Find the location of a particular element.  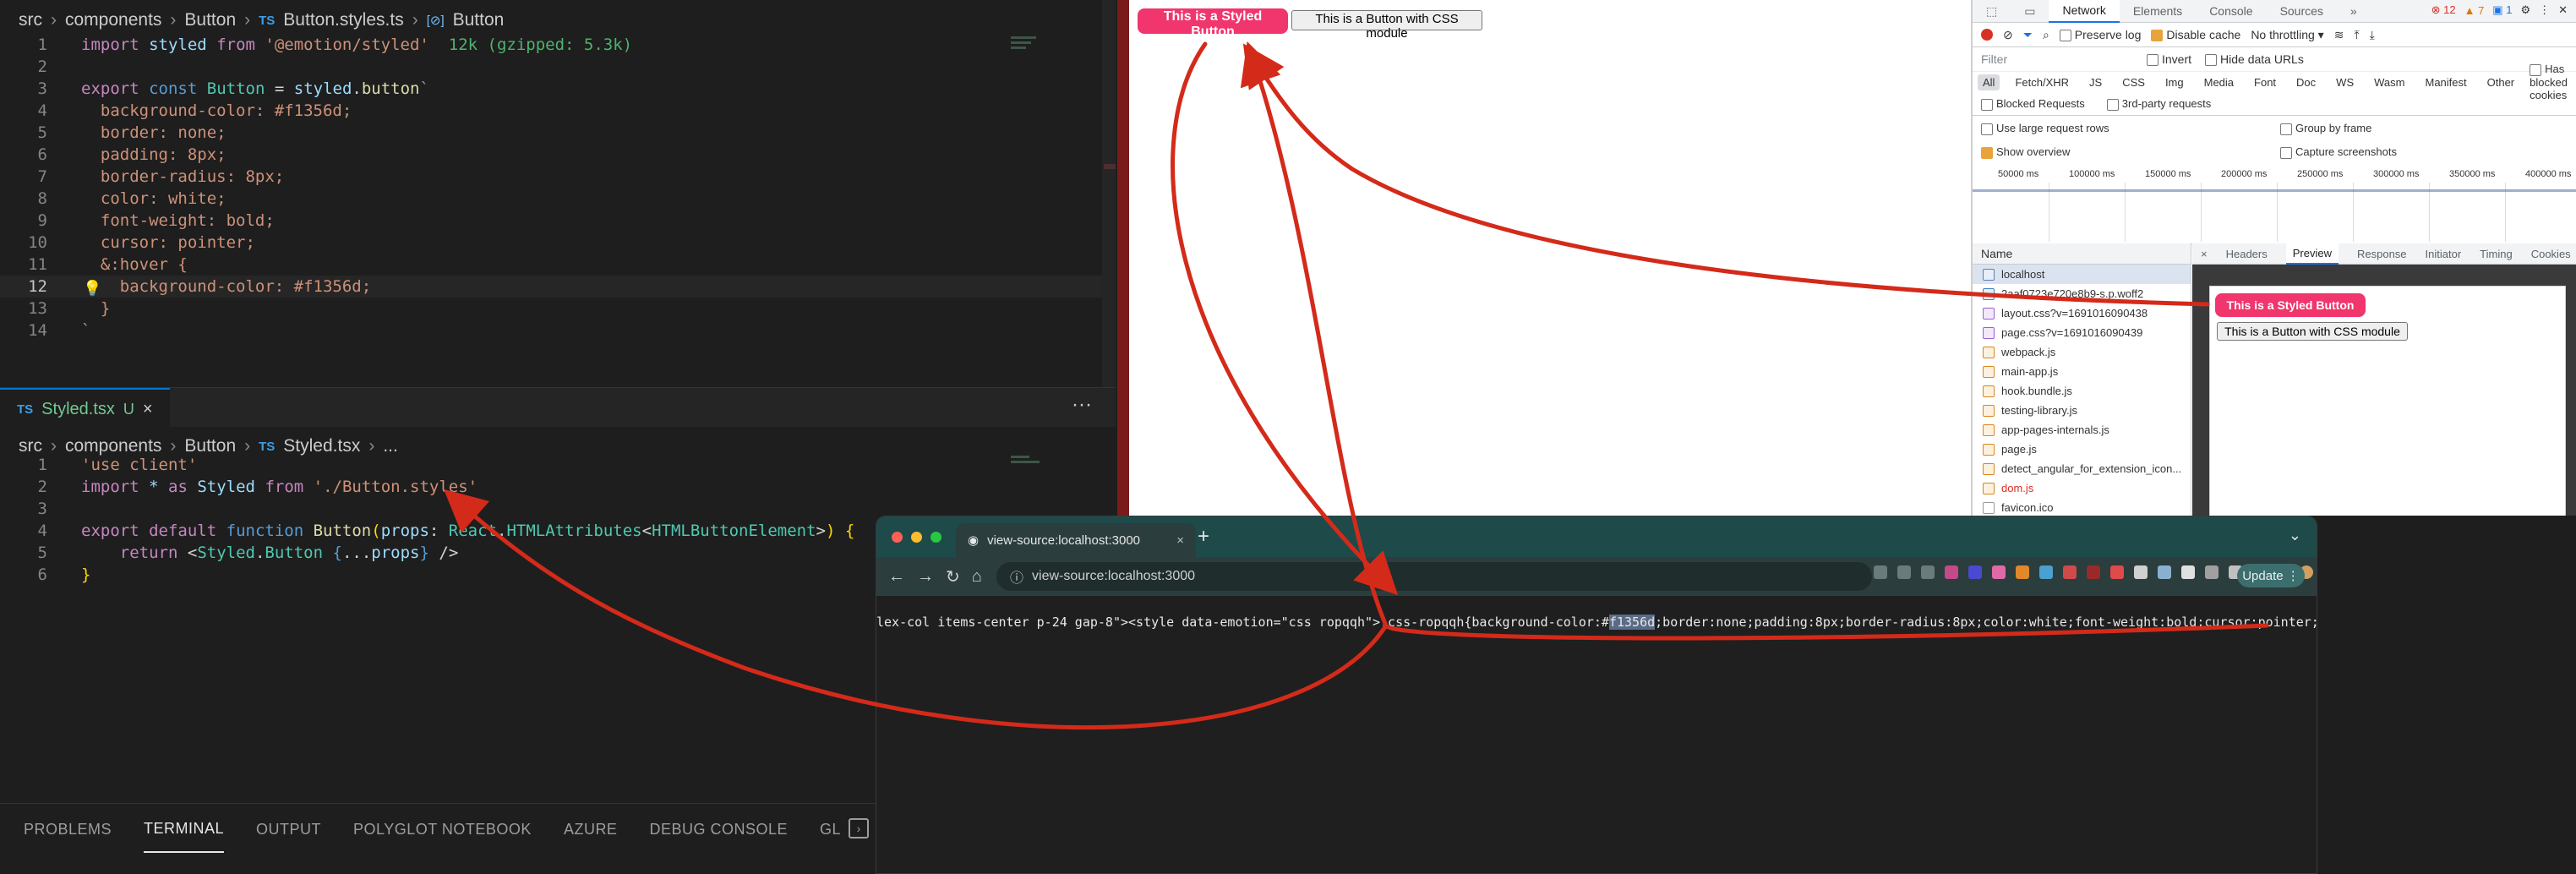

code-line: 13 } is located at coordinates (558, 309).